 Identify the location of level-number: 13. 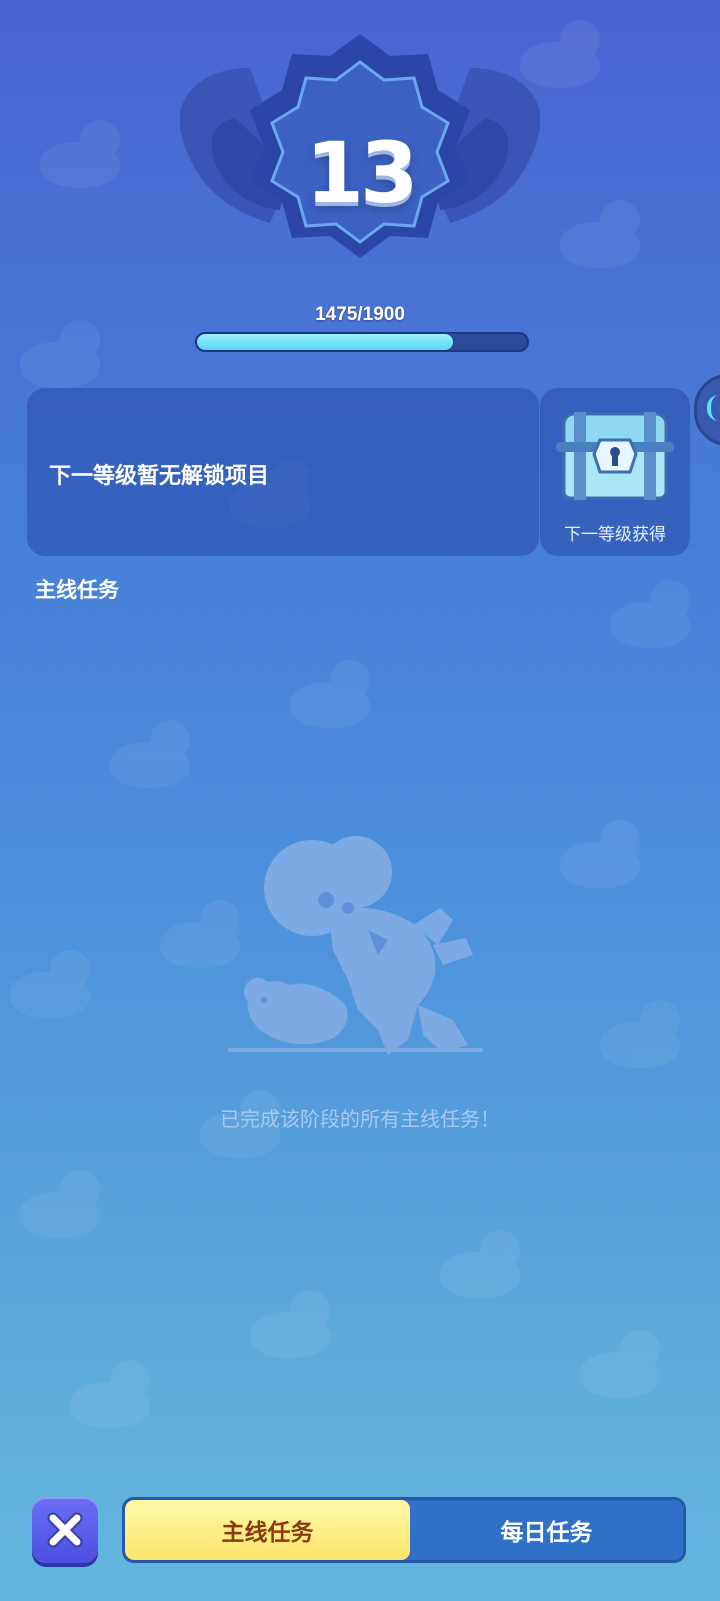
(362, 173).